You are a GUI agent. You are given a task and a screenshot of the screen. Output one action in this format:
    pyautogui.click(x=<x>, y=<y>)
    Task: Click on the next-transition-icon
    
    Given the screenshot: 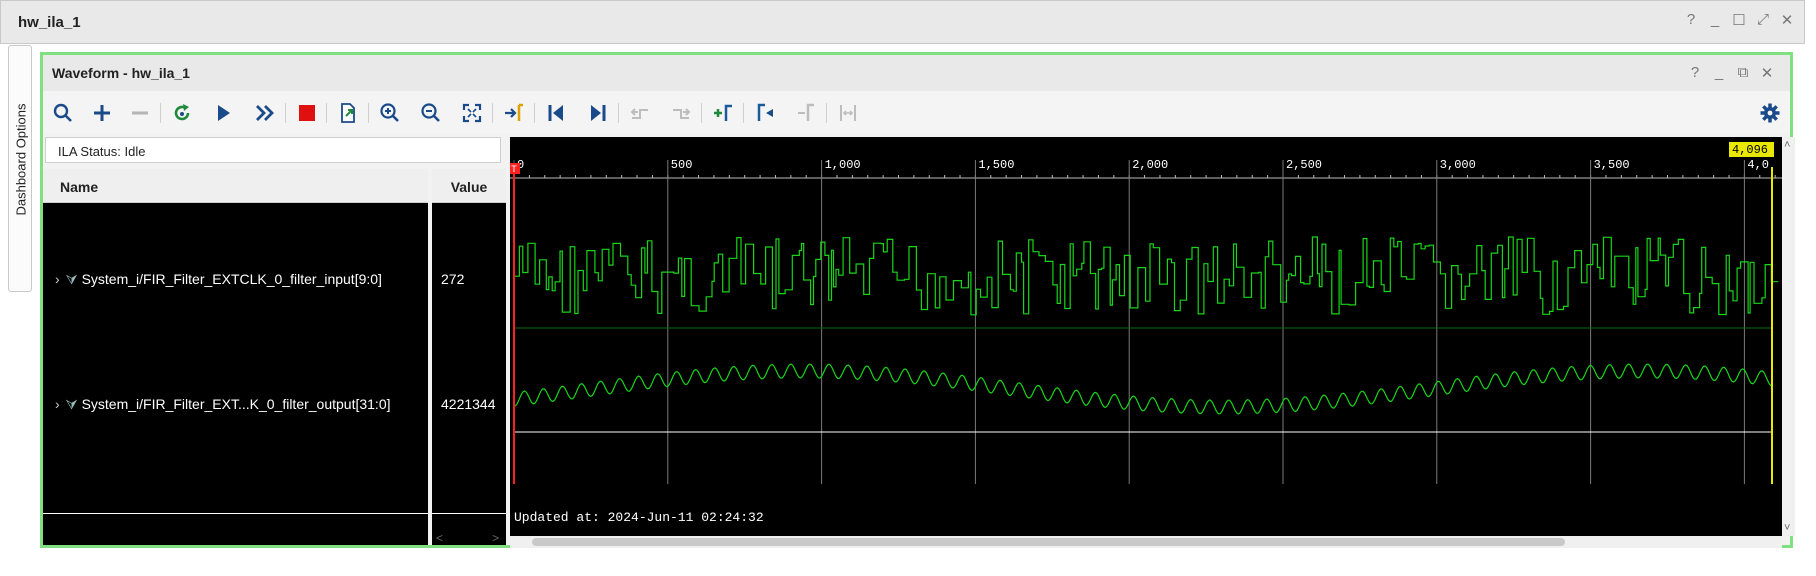 What is the action you would take?
    pyautogui.click(x=681, y=113)
    